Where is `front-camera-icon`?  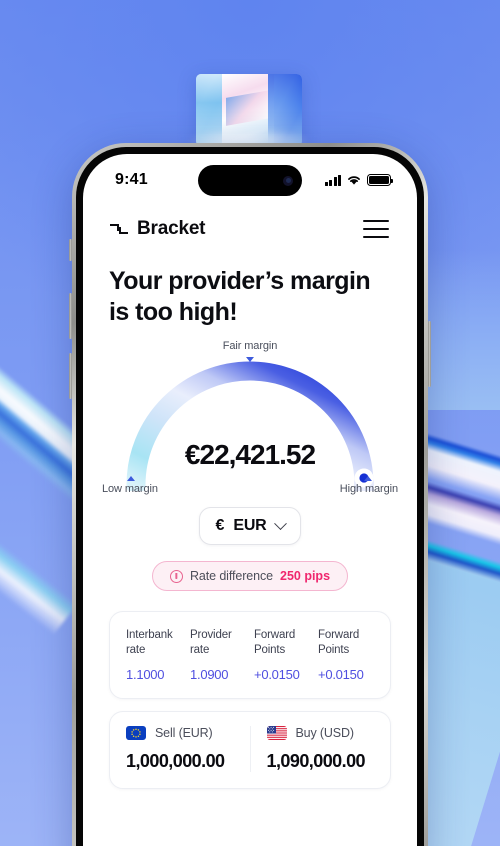 front-camera-icon is located at coordinates (288, 180).